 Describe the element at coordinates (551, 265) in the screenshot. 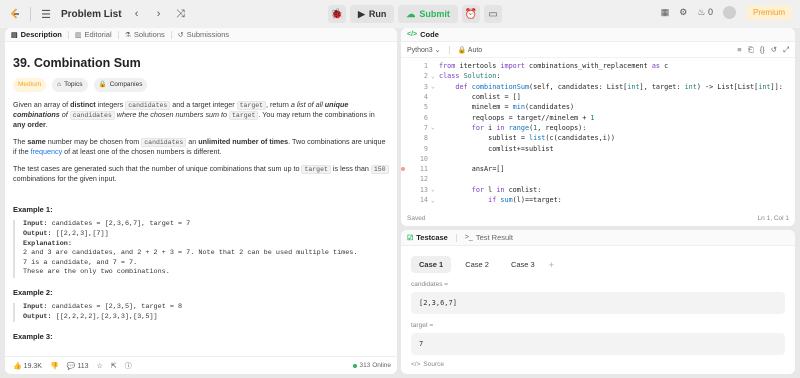

I see `add-case-icon: +` at that location.